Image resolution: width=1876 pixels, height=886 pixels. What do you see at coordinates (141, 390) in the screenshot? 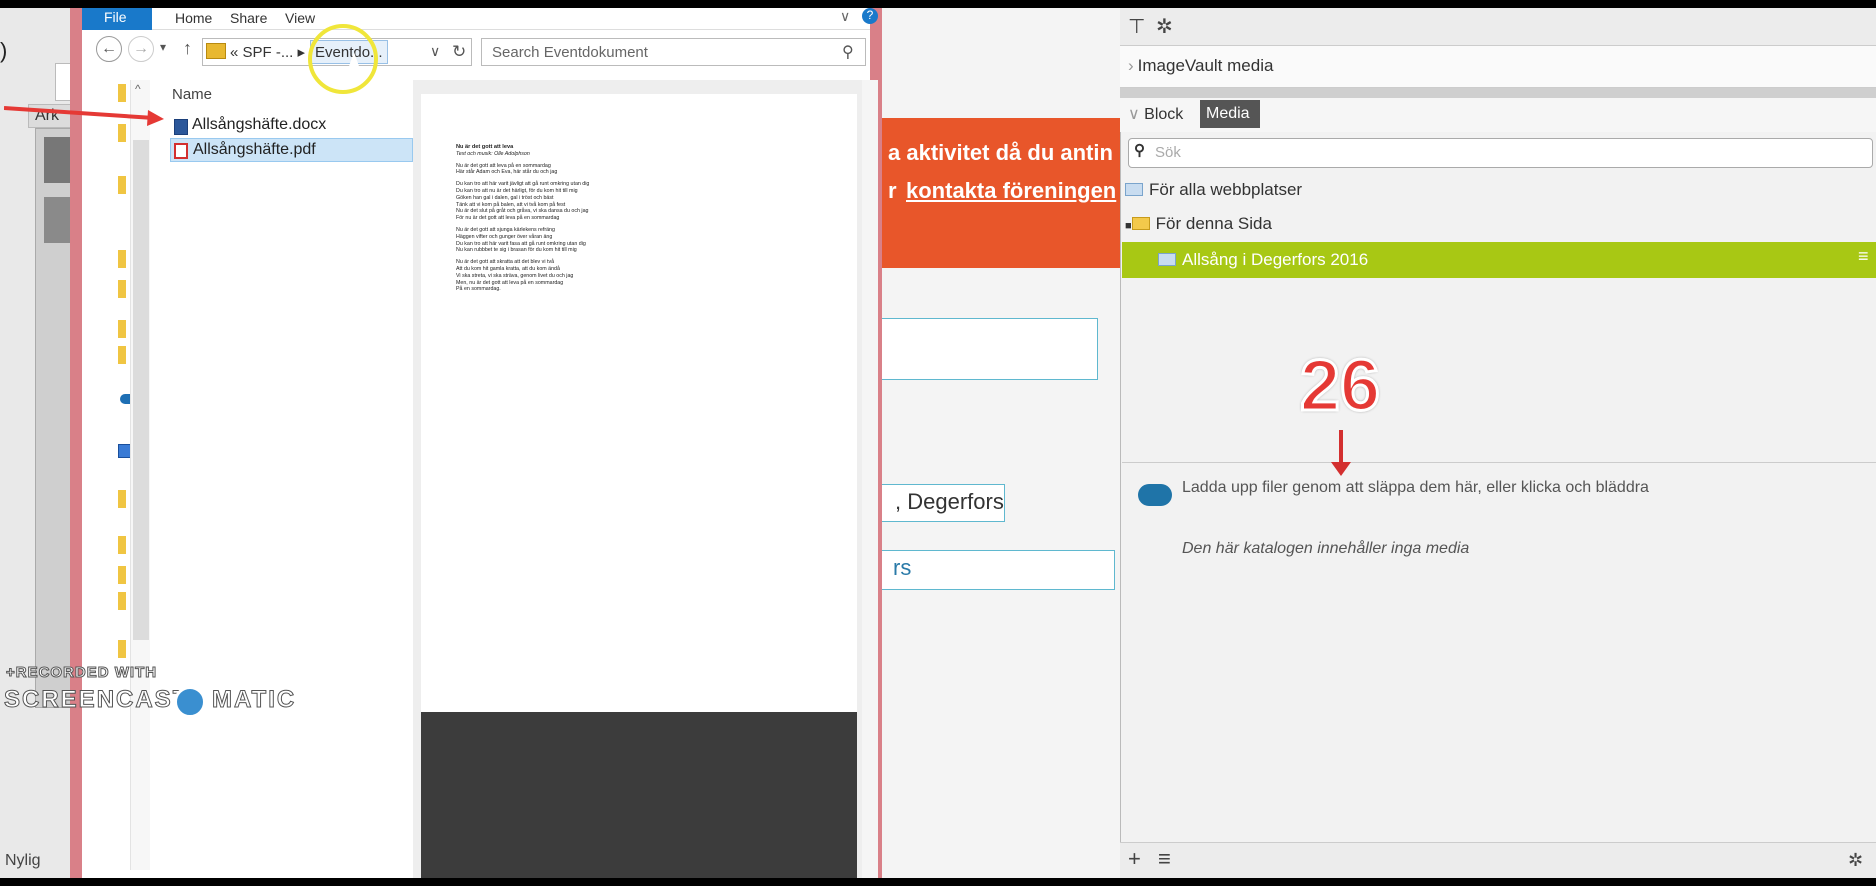
I see `scroll-thumb` at bounding box center [141, 390].